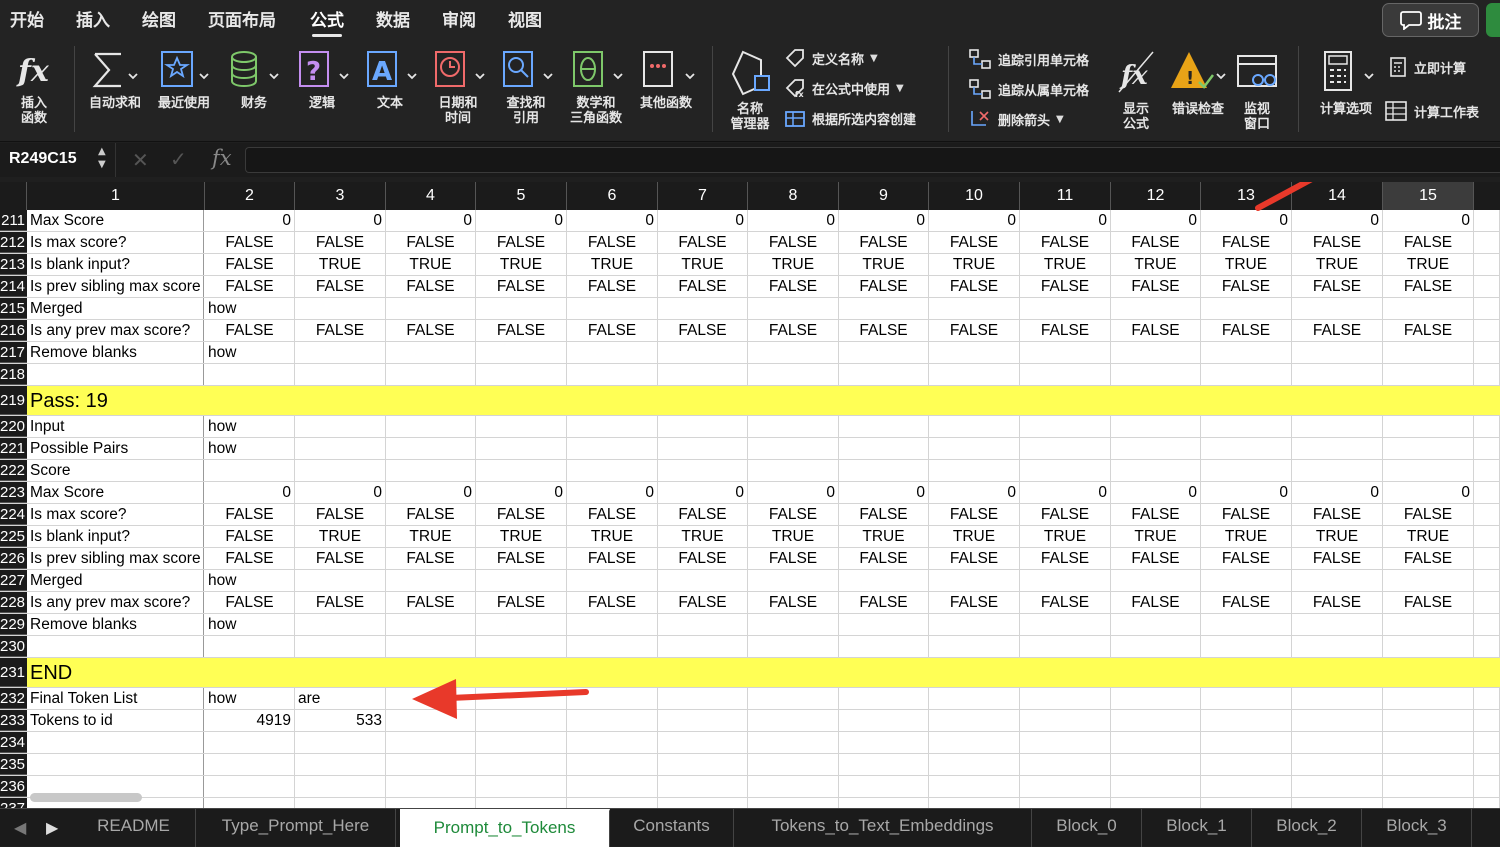  Describe the element at coordinates (598, 69) in the screenshot. I see `theta-icon` at that location.